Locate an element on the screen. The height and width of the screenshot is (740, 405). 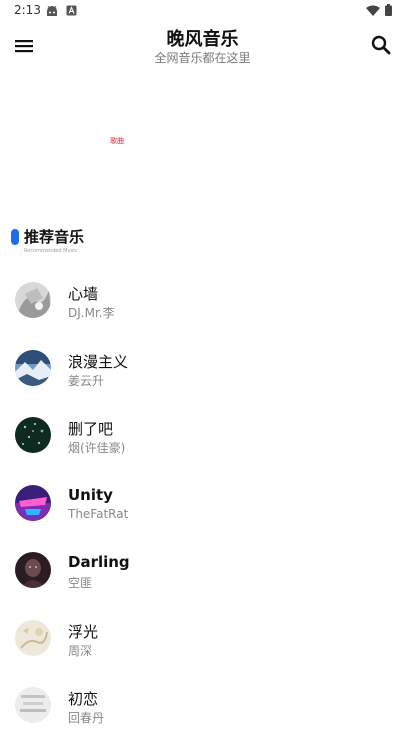
section-title: 推荐音乐 is located at coordinates (54, 237).